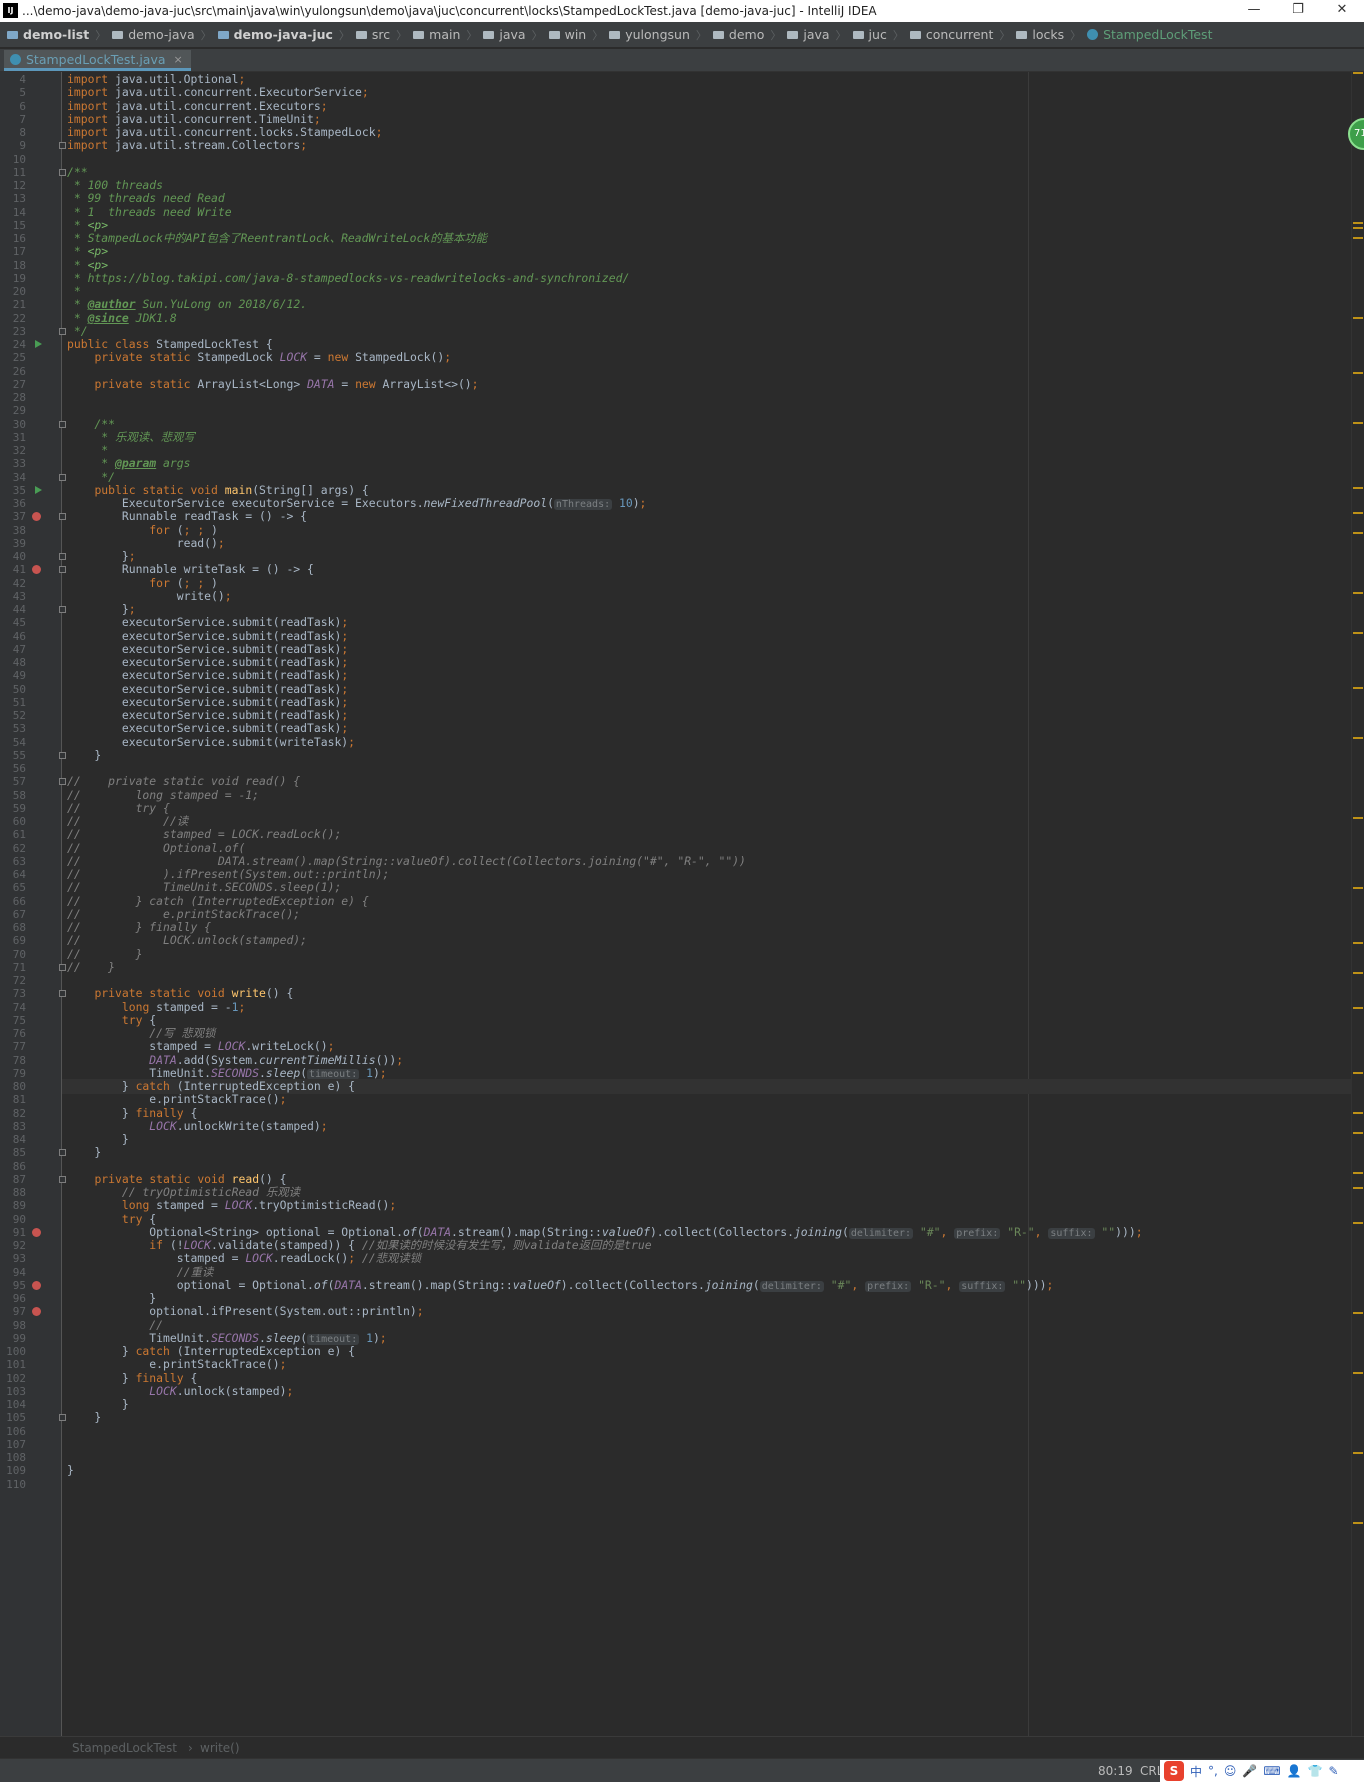  I want to click on line-number: 37, so click(13, 516).